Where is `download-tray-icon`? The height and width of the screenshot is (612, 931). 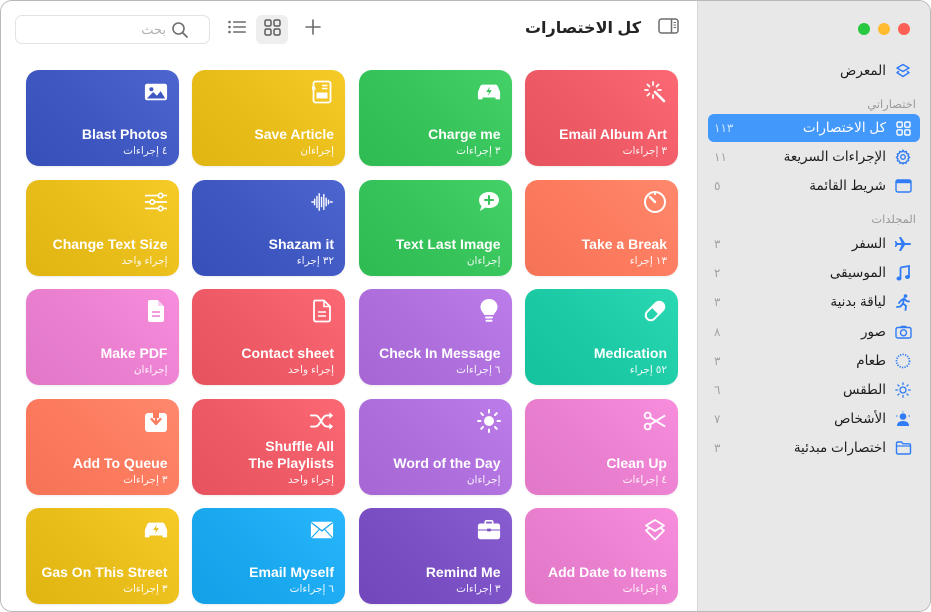 download-tray-icon is located at coordinates (156, 421).